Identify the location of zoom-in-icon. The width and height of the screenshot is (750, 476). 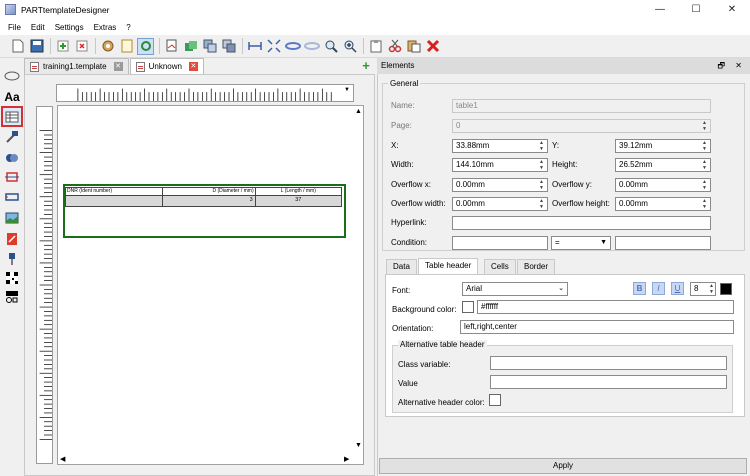
(349, 46).